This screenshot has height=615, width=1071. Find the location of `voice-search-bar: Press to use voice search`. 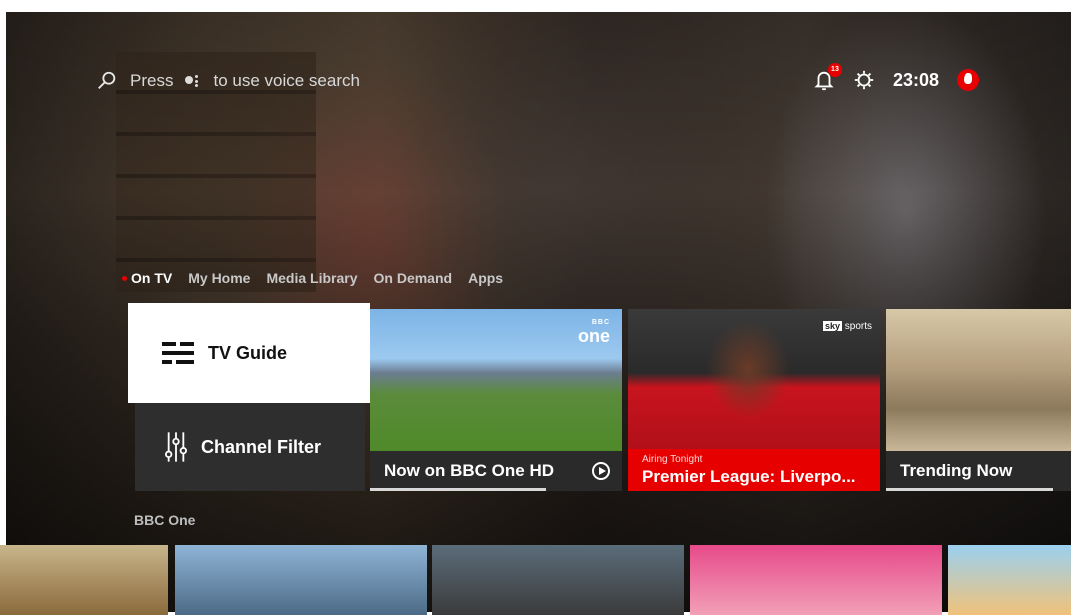

voice-search-bar: Press to use voice search is located at coordinates (228, 81).